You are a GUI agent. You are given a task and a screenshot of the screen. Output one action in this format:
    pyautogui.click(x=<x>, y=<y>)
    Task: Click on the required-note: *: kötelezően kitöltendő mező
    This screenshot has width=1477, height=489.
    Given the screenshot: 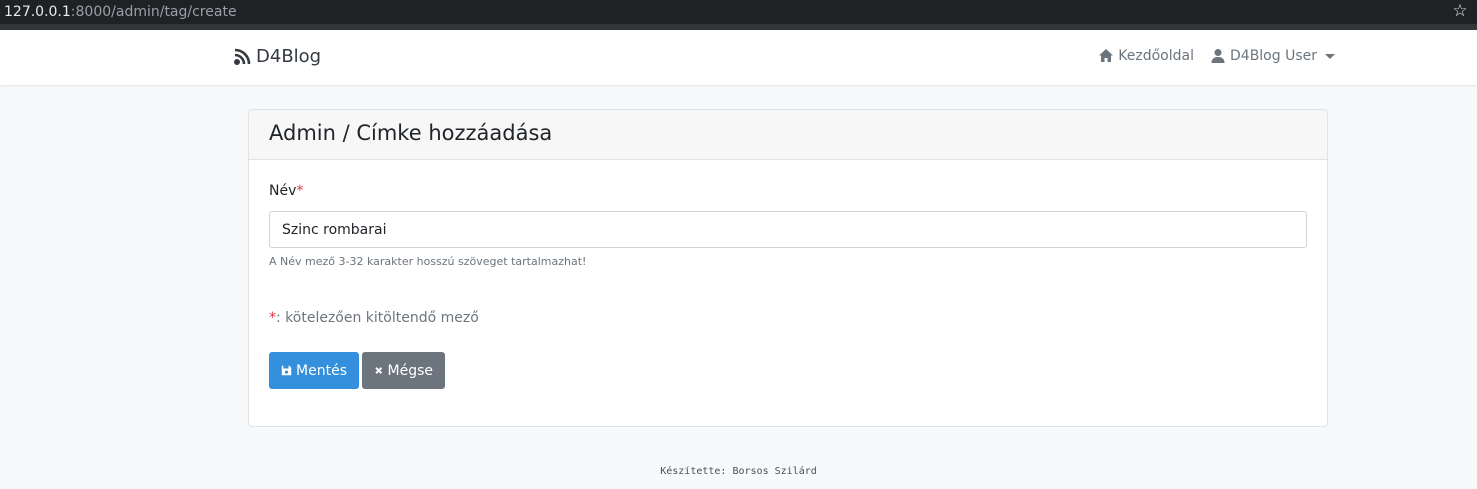 What is the action you would take?
    pyautogui.click(x=374, y=318)
    